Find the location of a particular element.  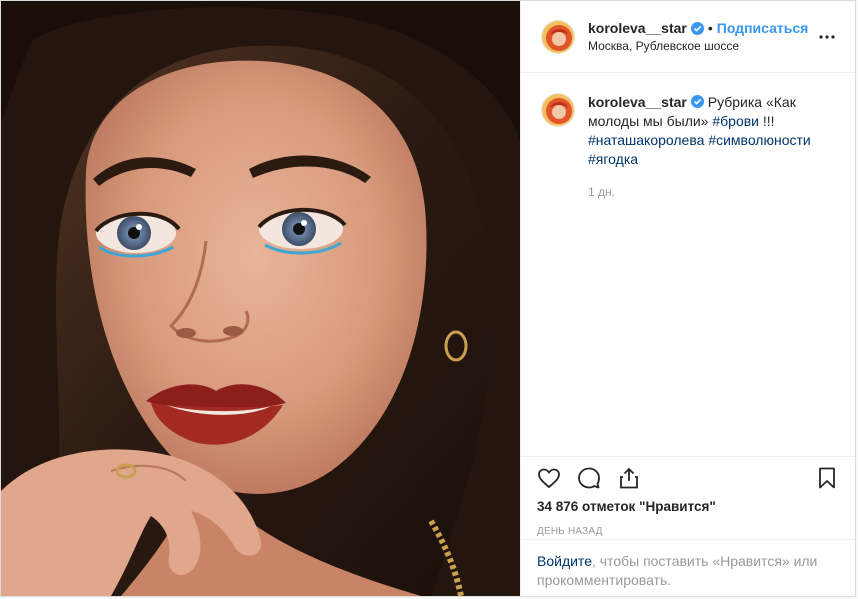

heart-icon is located at coordinates (549, 478).